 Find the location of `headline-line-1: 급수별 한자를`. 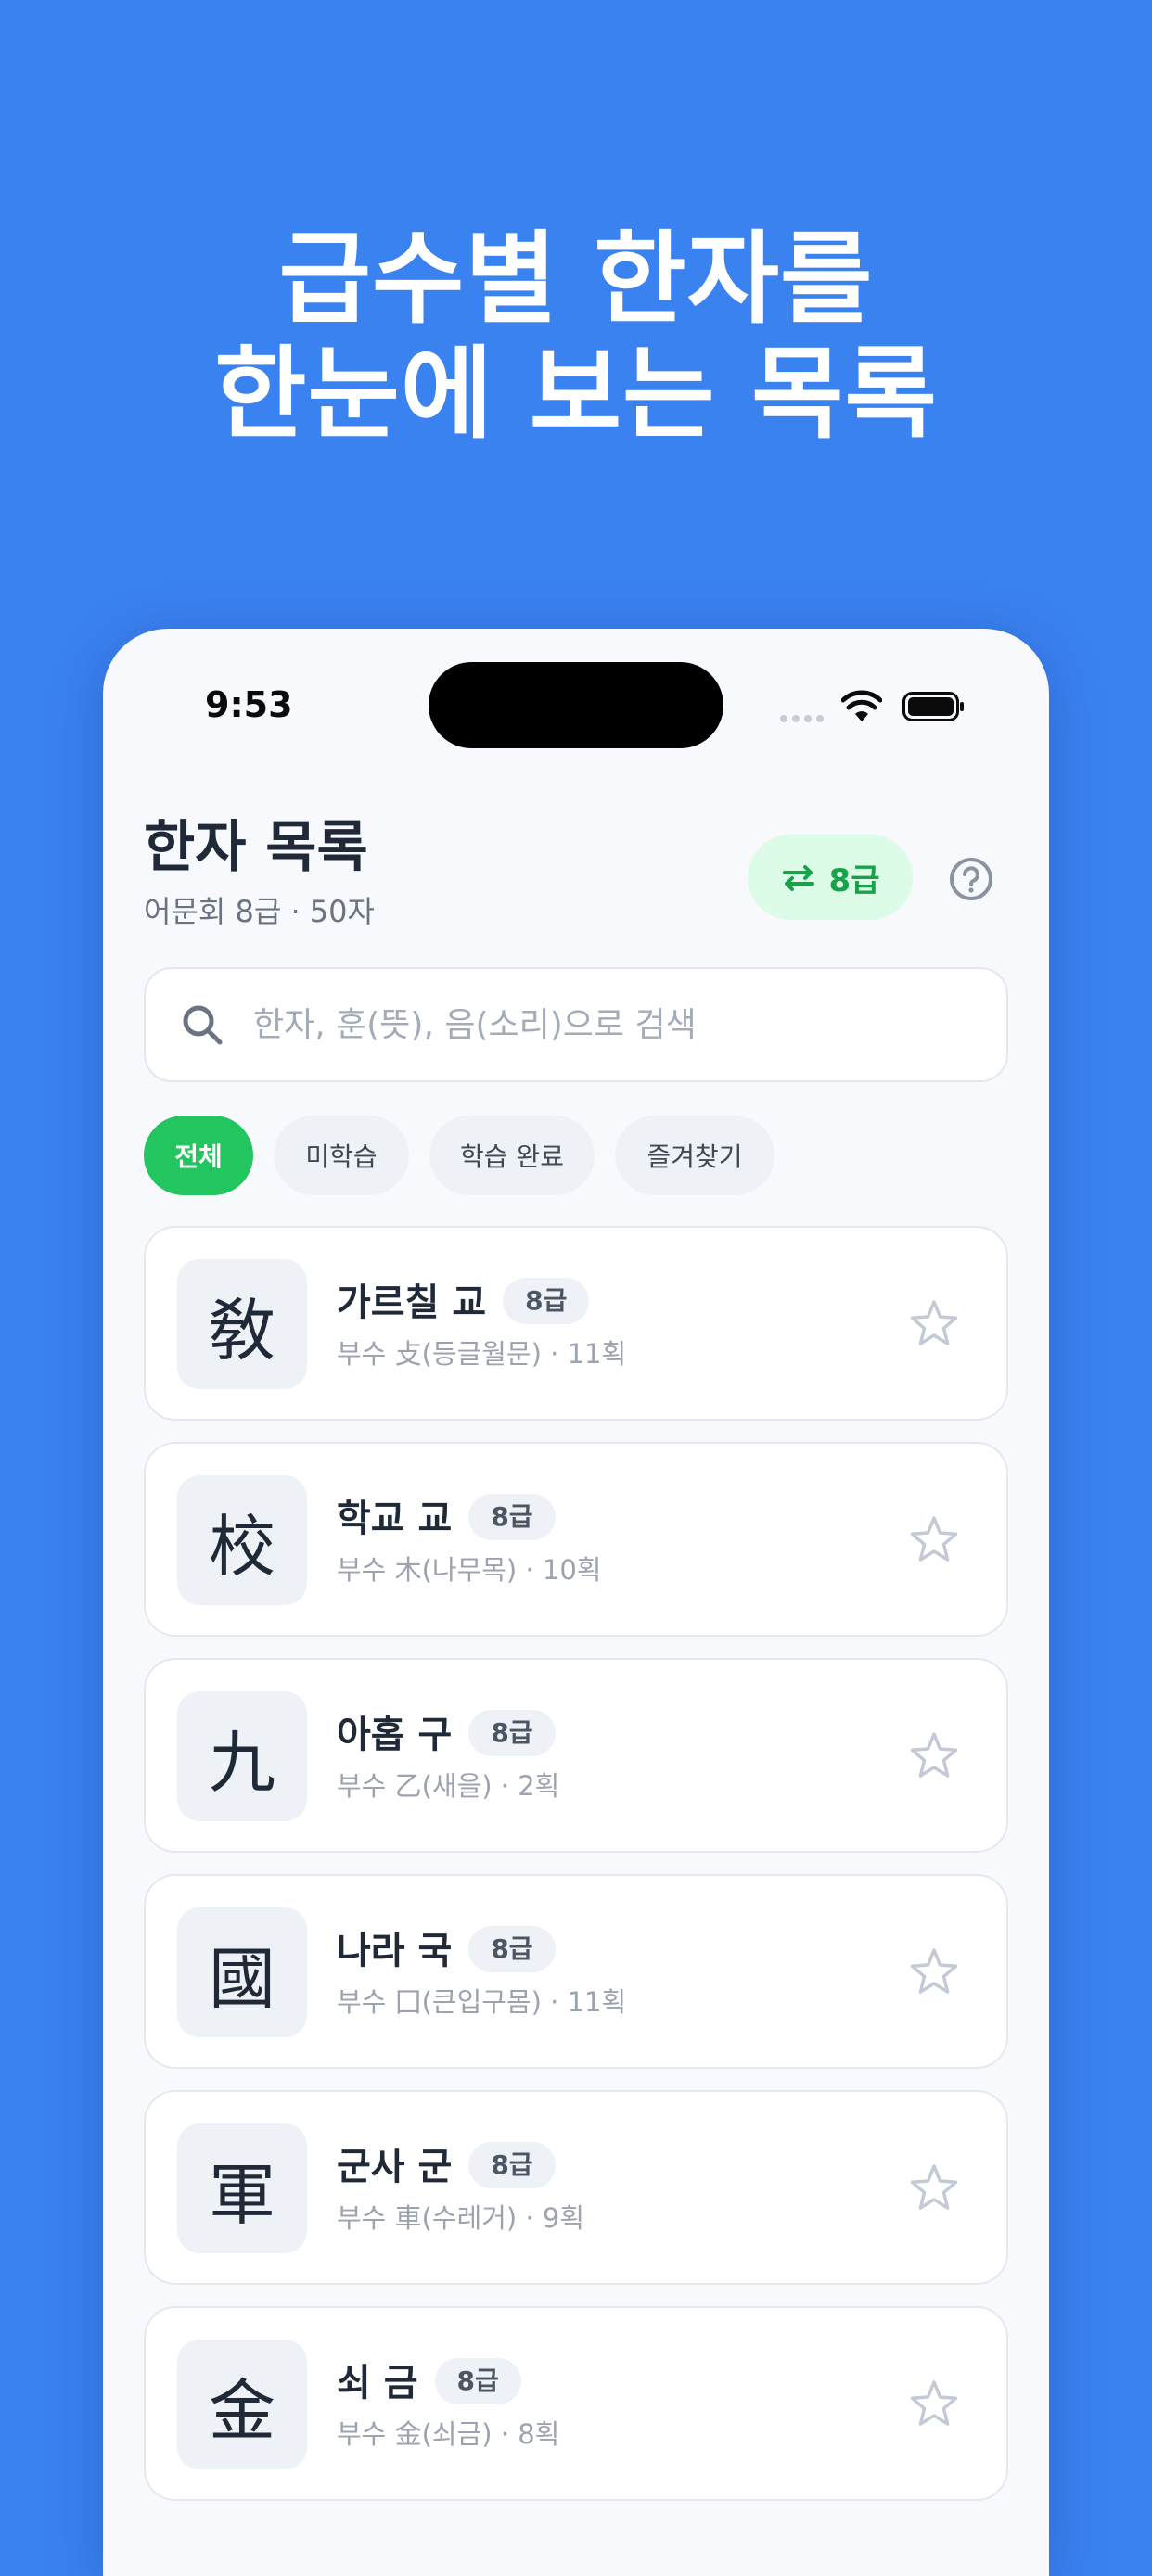

headline-line-1: 급수별 한자를 is located at coordinates (576, 280).